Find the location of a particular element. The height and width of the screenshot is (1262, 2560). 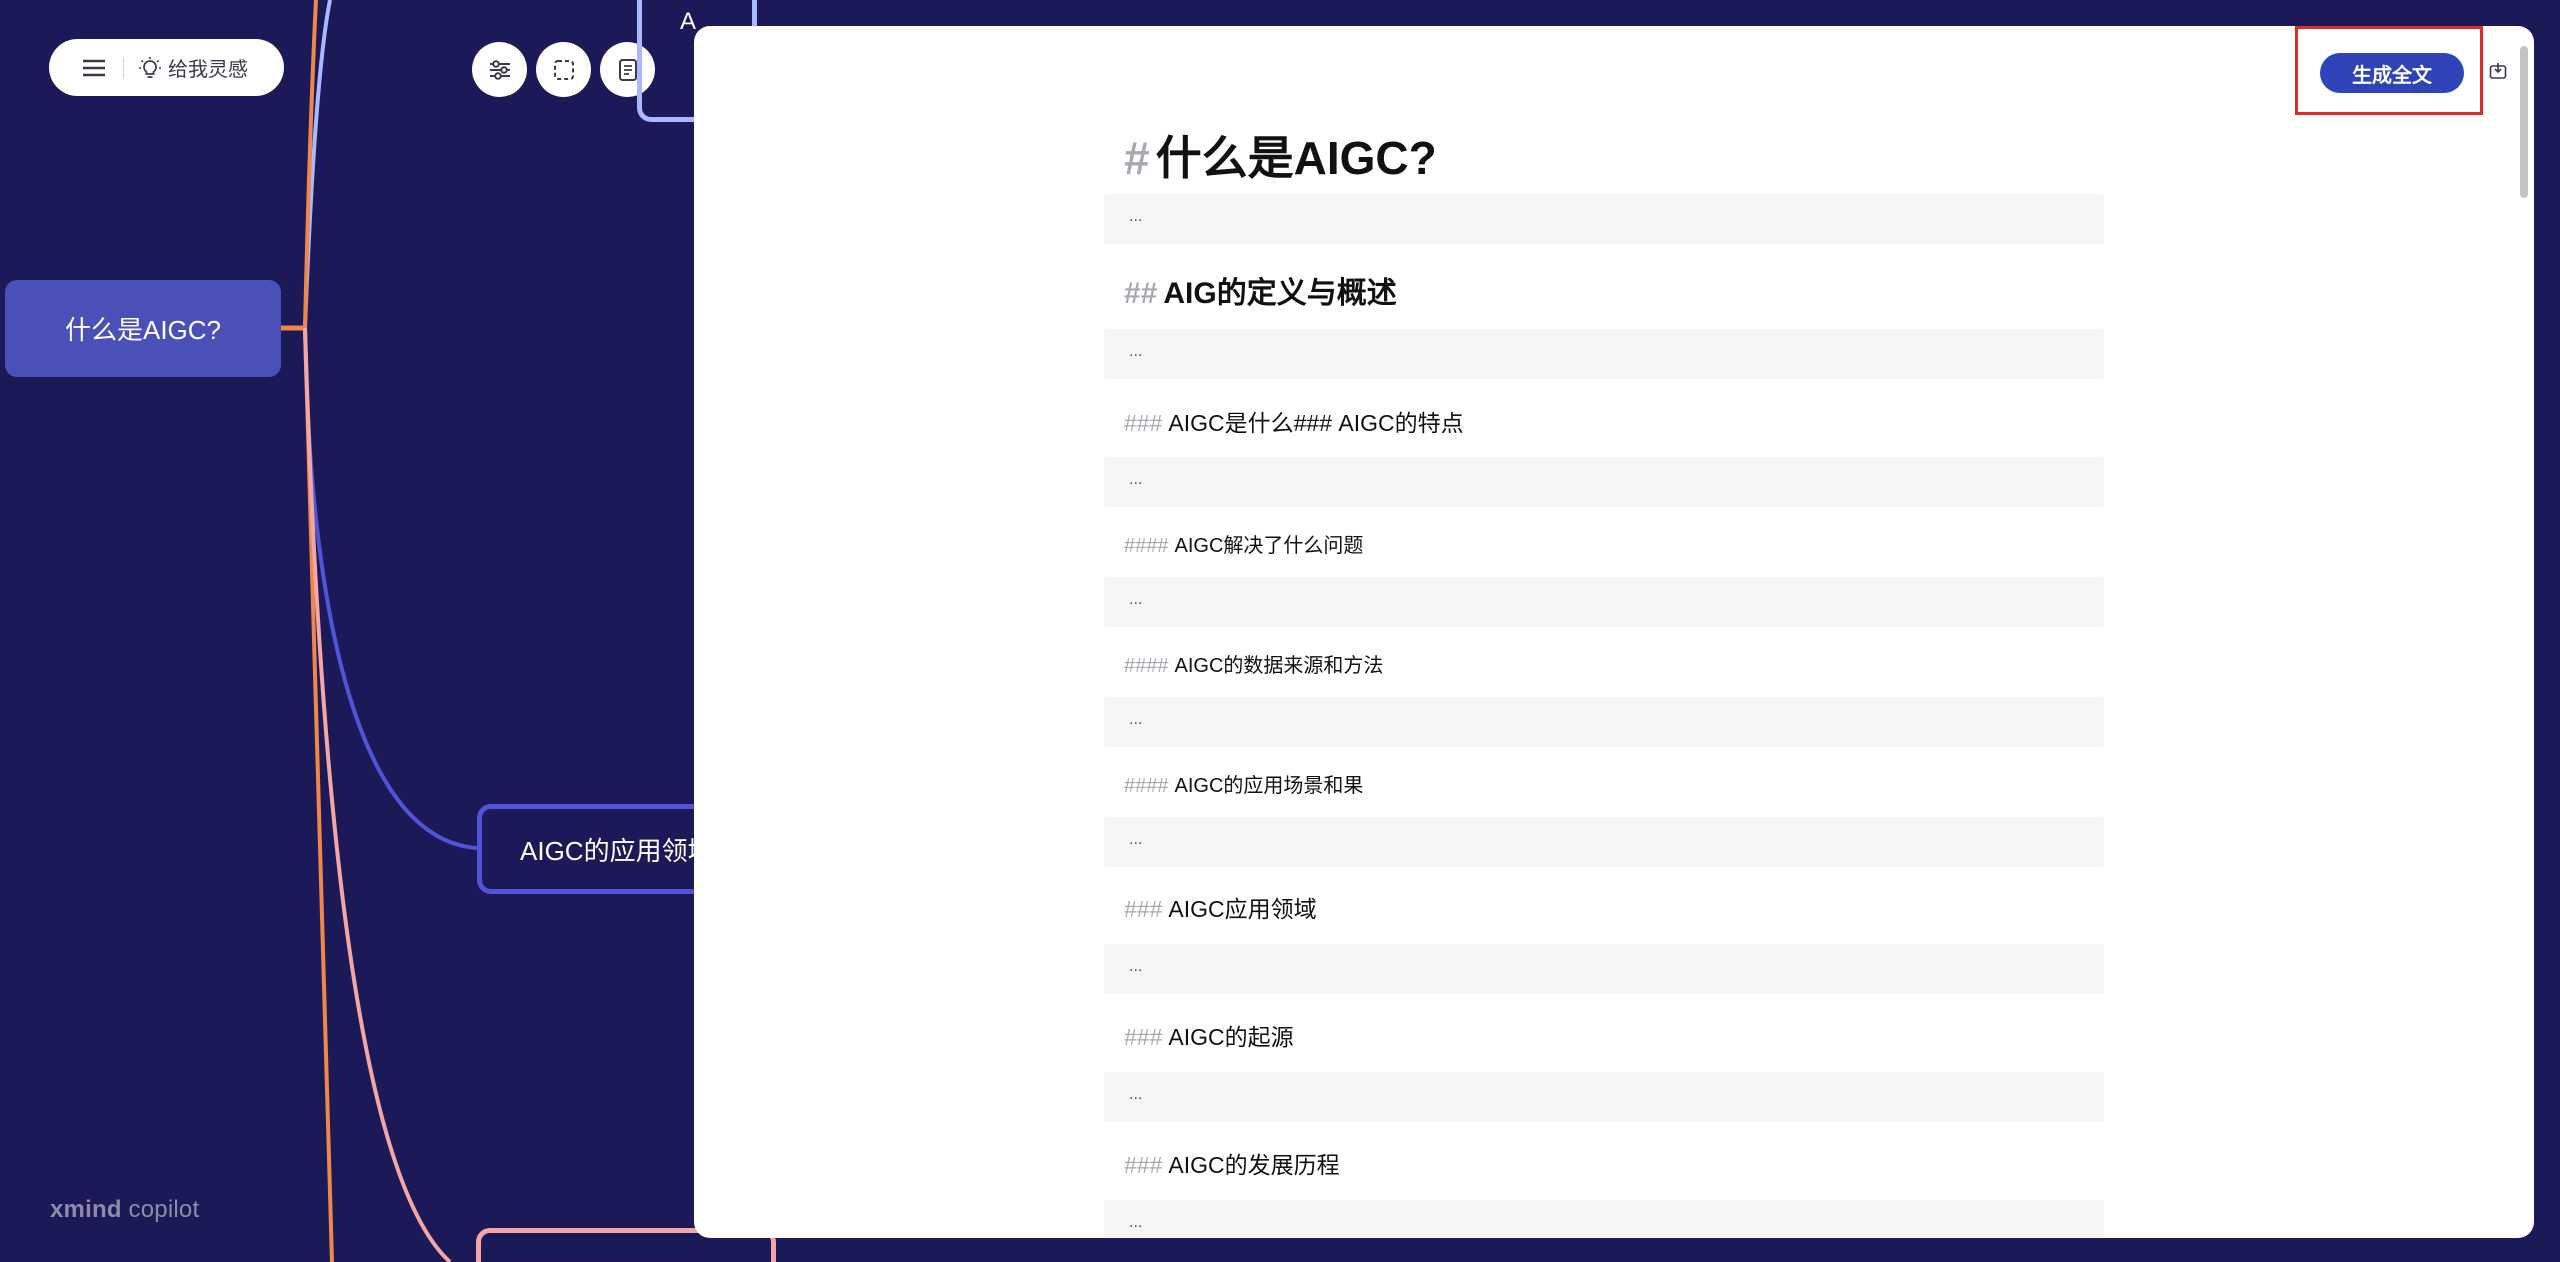

heading-1: # 什么是AIGC? is located at coordinates (1280, 155).